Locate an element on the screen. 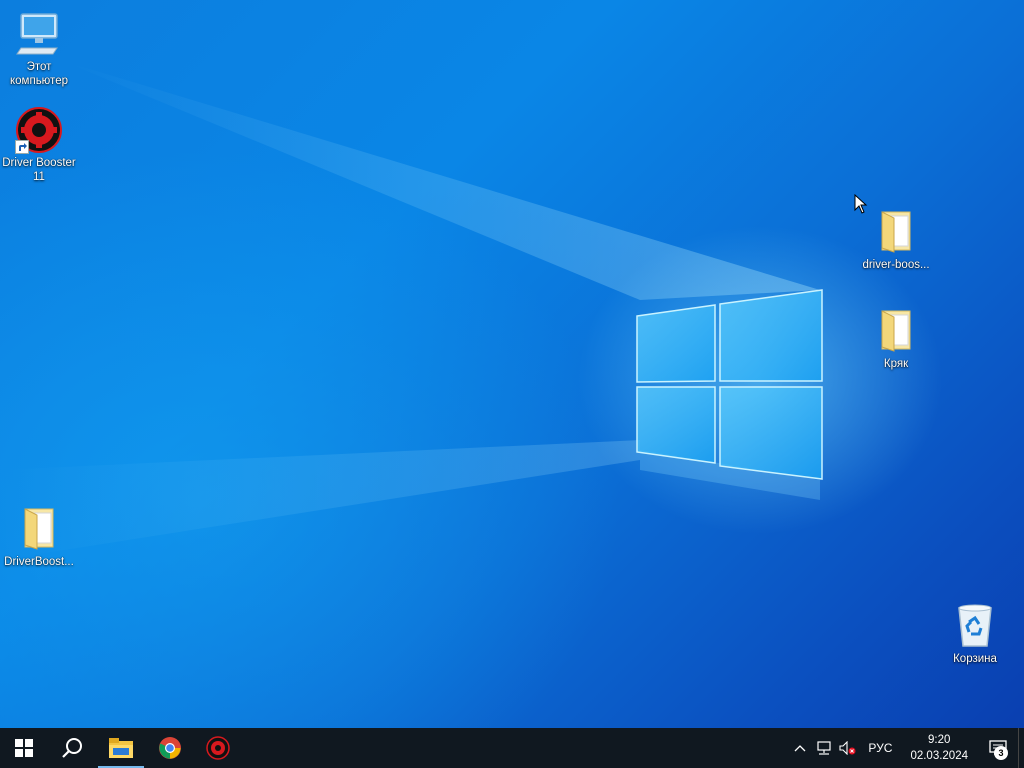 Image resolution: width=1024 pixels, height=768 pixels. recycle-bin-icon is located at coordinates (975, 626).